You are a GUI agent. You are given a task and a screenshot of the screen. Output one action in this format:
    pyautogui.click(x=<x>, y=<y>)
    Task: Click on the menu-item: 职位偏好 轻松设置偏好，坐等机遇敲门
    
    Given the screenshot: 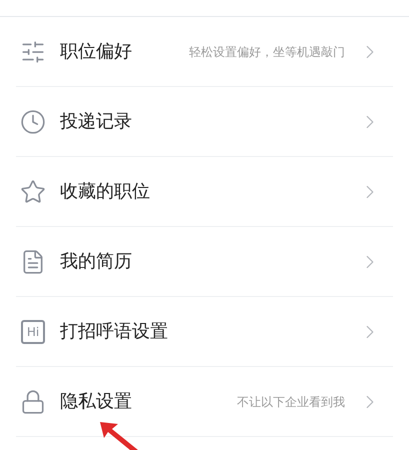 What is the action you would take?
    pyautogui.click(x=204, y=52)
    